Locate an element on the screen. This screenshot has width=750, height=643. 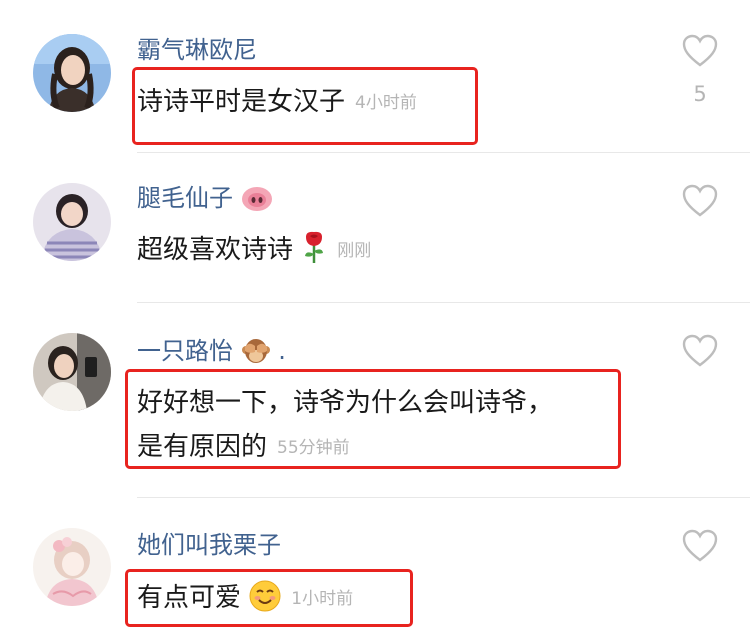
like-count: 5 is located at coordinates (700, 94).